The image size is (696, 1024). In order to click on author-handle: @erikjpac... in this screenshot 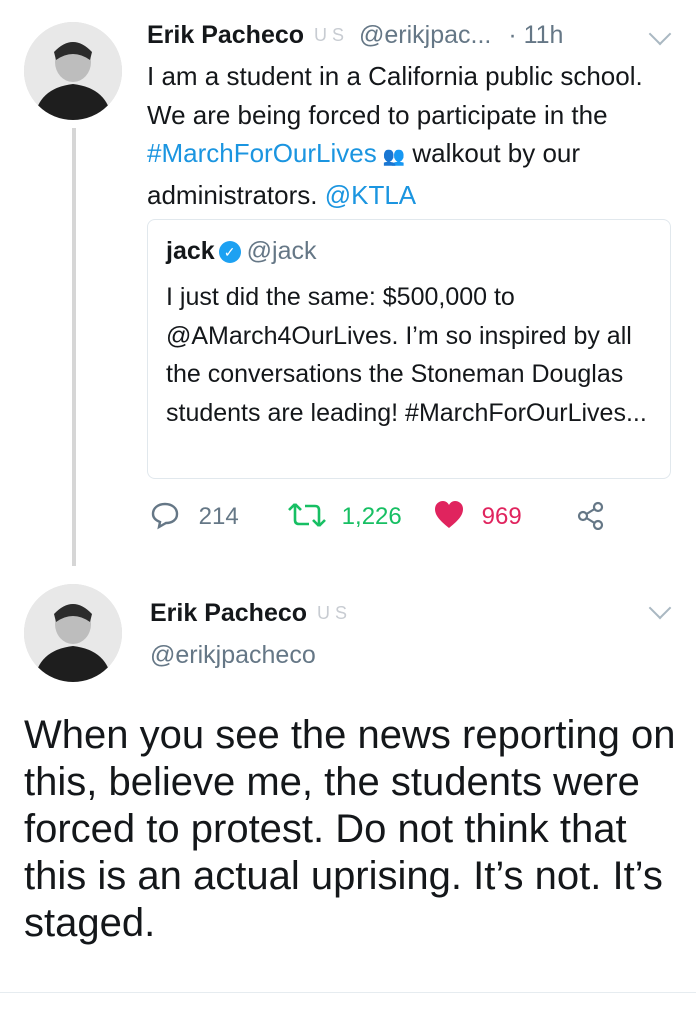, I will do `click(425, 35)`.